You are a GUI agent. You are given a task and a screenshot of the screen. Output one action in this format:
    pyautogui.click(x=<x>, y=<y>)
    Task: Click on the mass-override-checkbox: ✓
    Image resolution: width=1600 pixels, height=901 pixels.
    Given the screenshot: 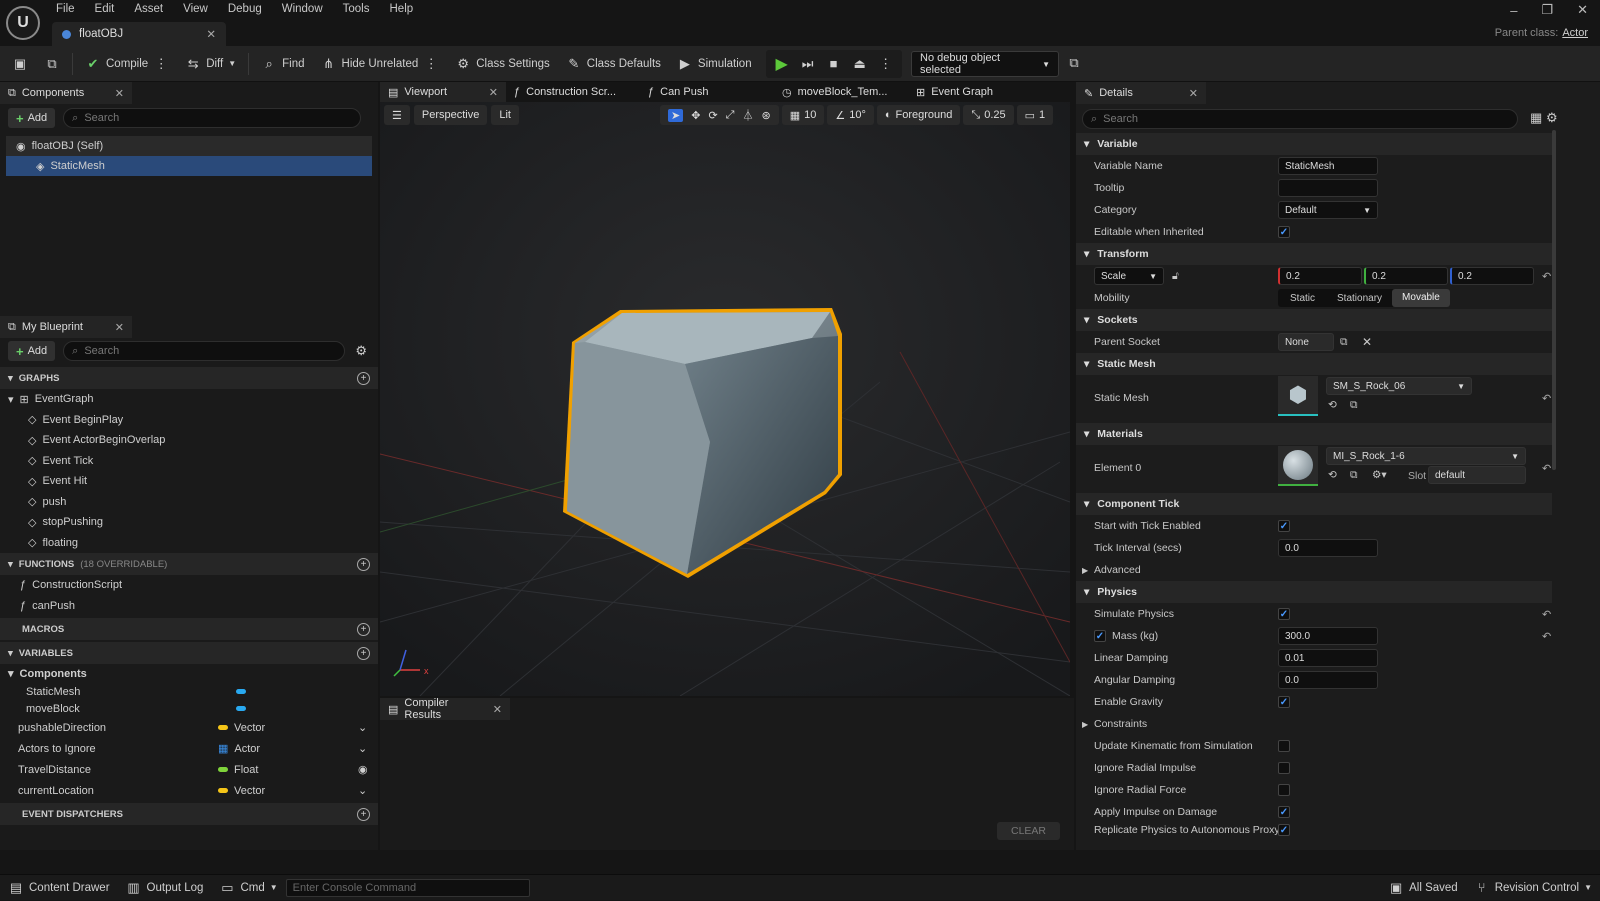 What is the action you would take?
    pyautogui.click(x=1100, y=636)
    